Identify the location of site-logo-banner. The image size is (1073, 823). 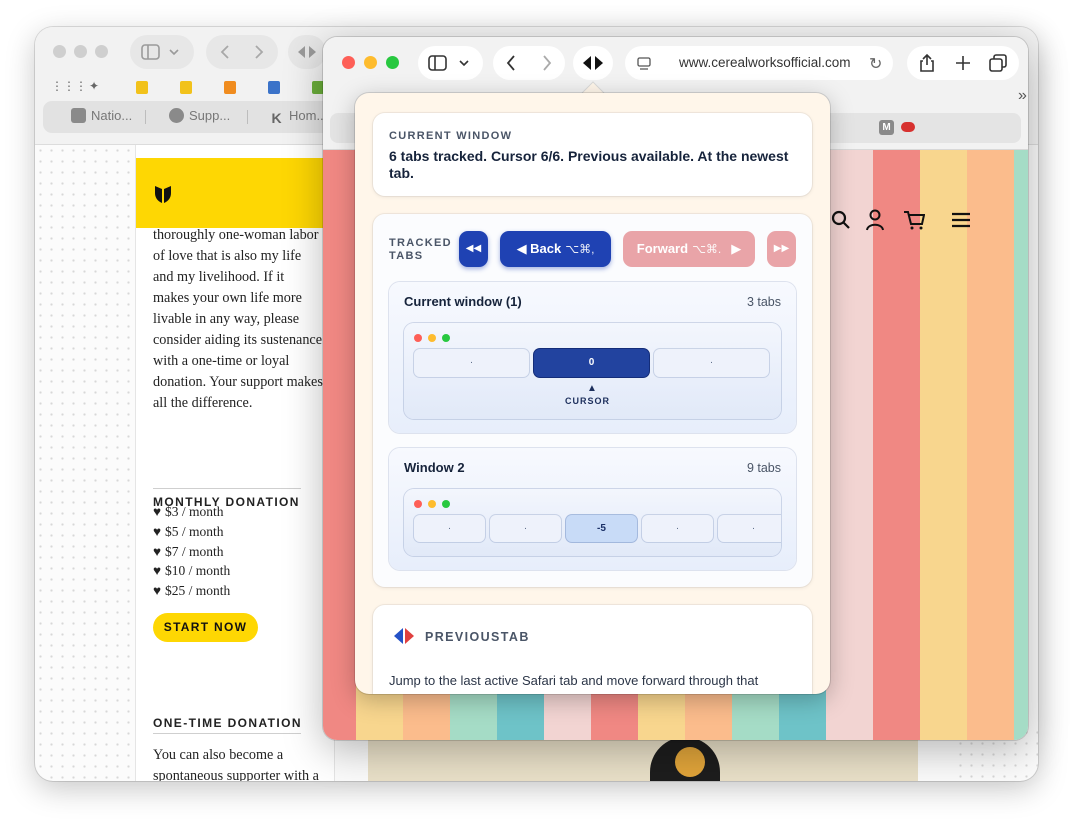
(236, 193).